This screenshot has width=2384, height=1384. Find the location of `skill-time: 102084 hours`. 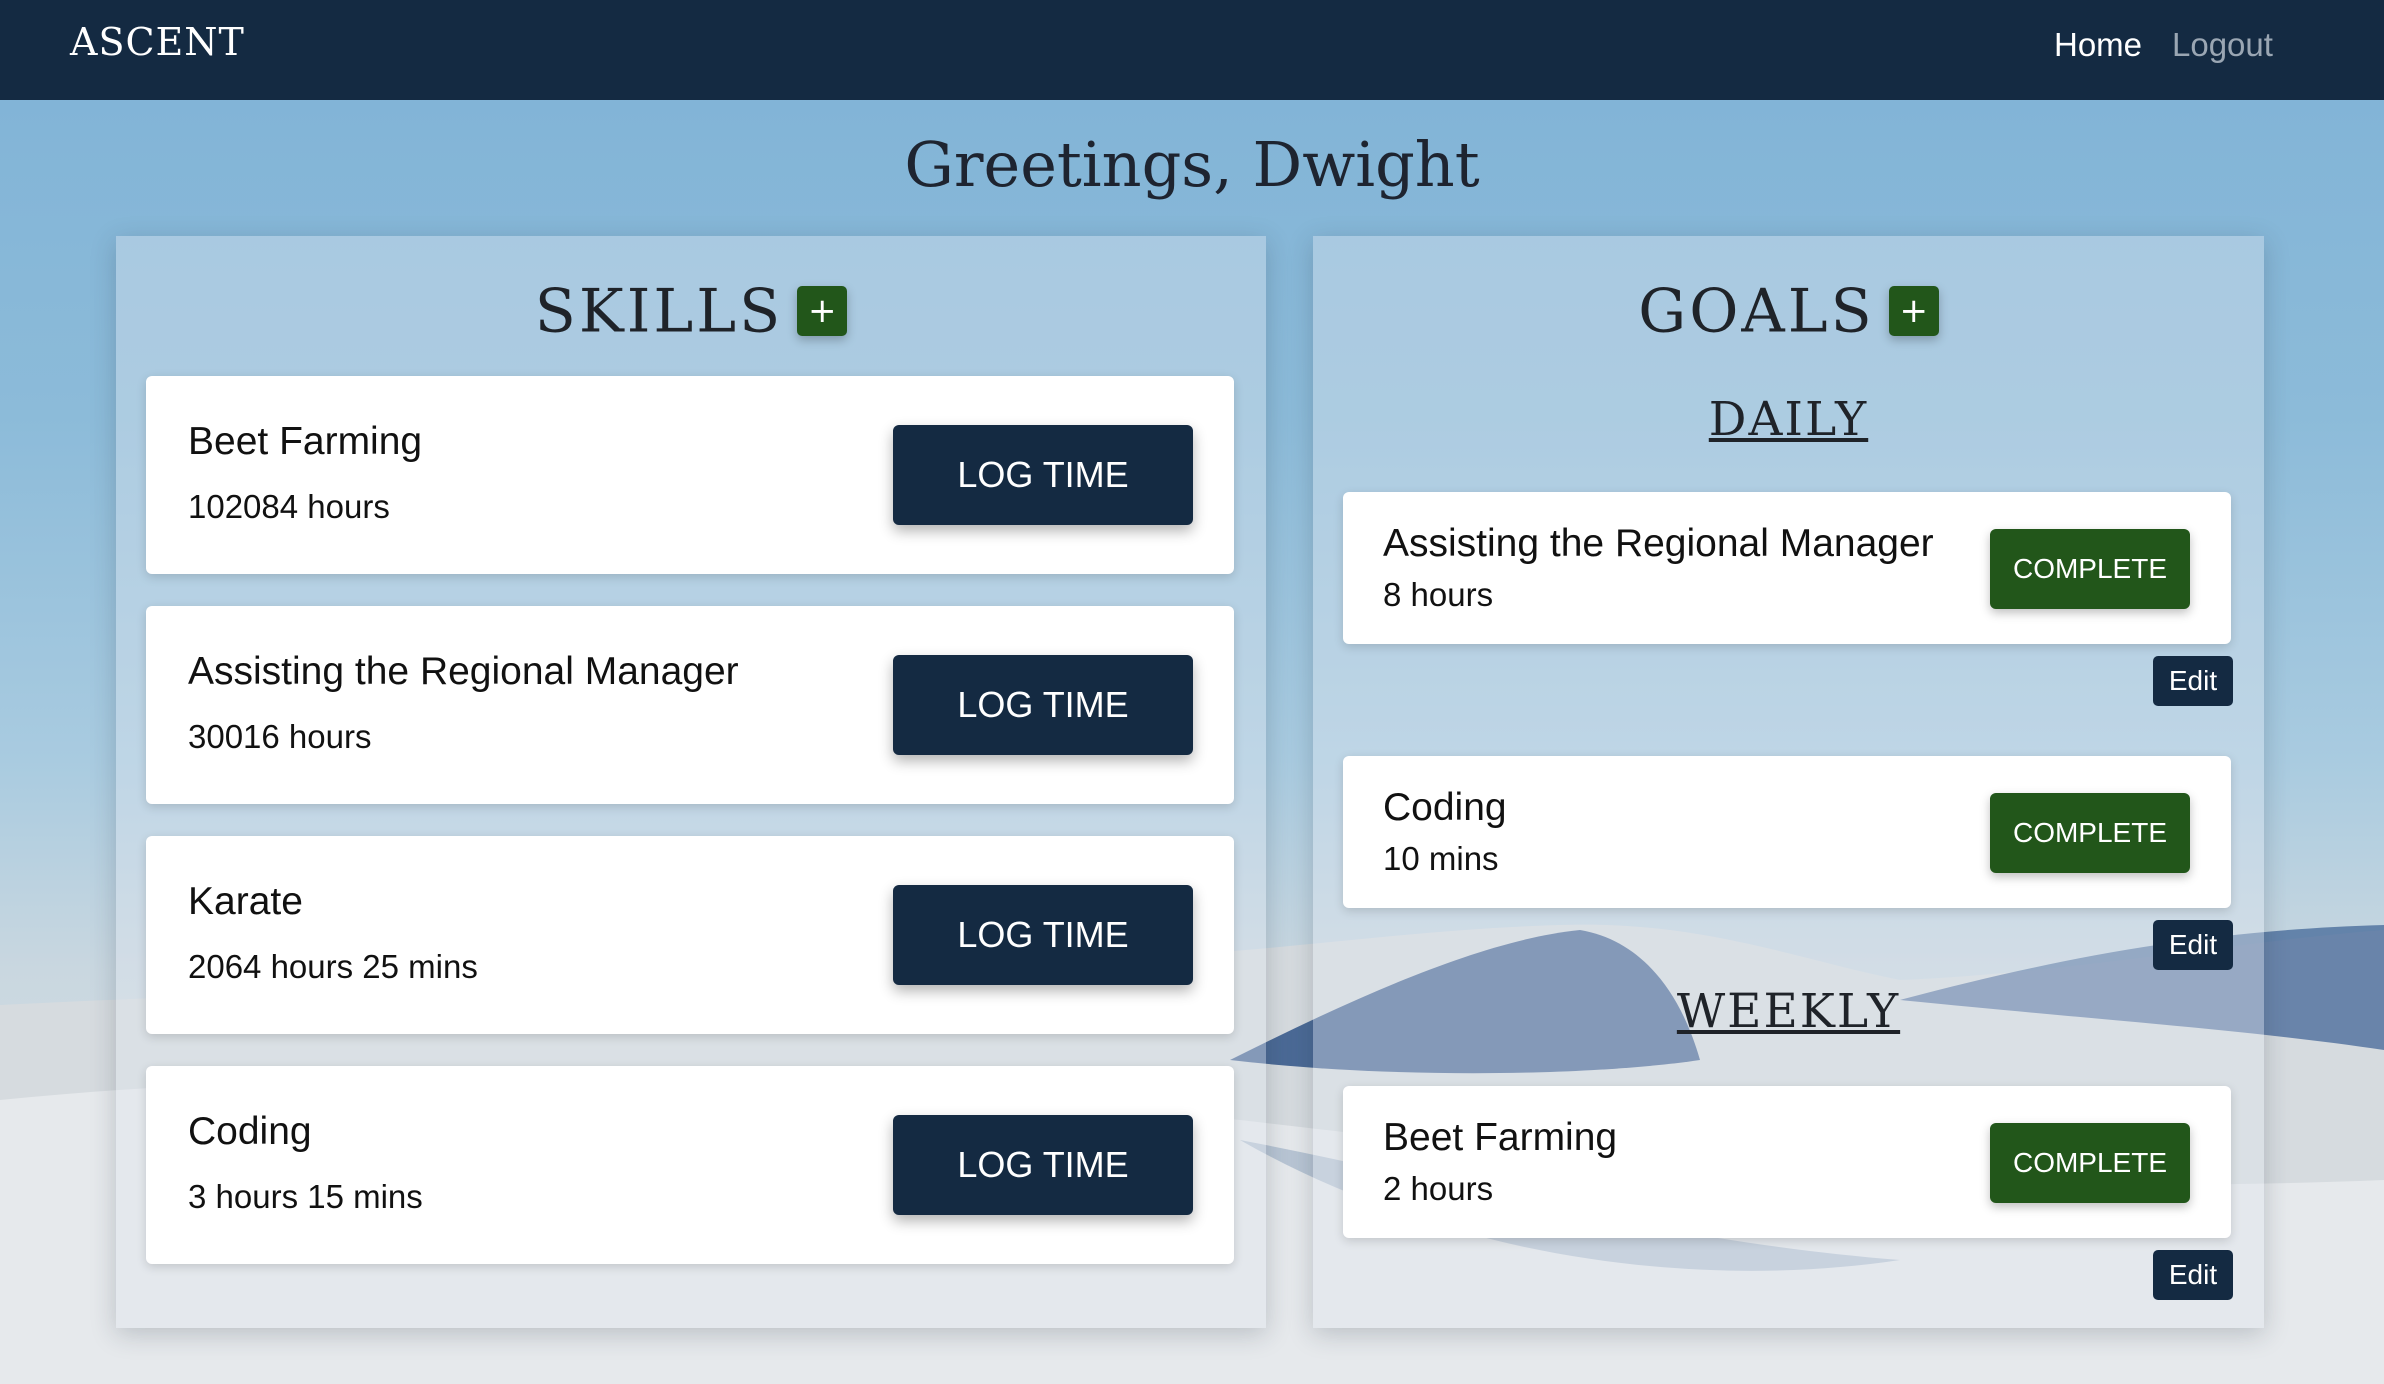

skill-time: 102084 hours is located at coordinates (289, 506).